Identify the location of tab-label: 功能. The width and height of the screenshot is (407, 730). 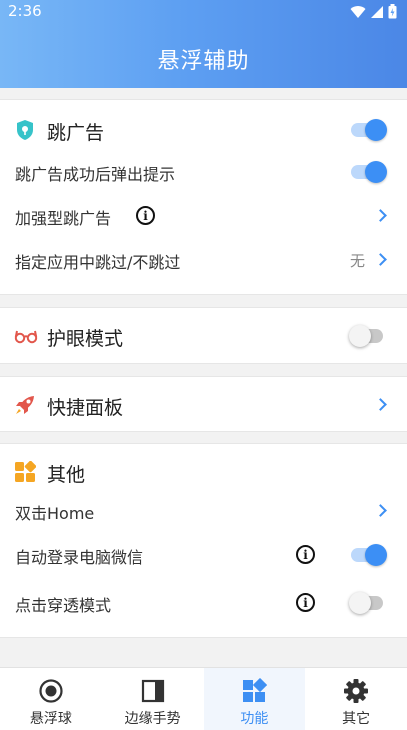
(254, 719).